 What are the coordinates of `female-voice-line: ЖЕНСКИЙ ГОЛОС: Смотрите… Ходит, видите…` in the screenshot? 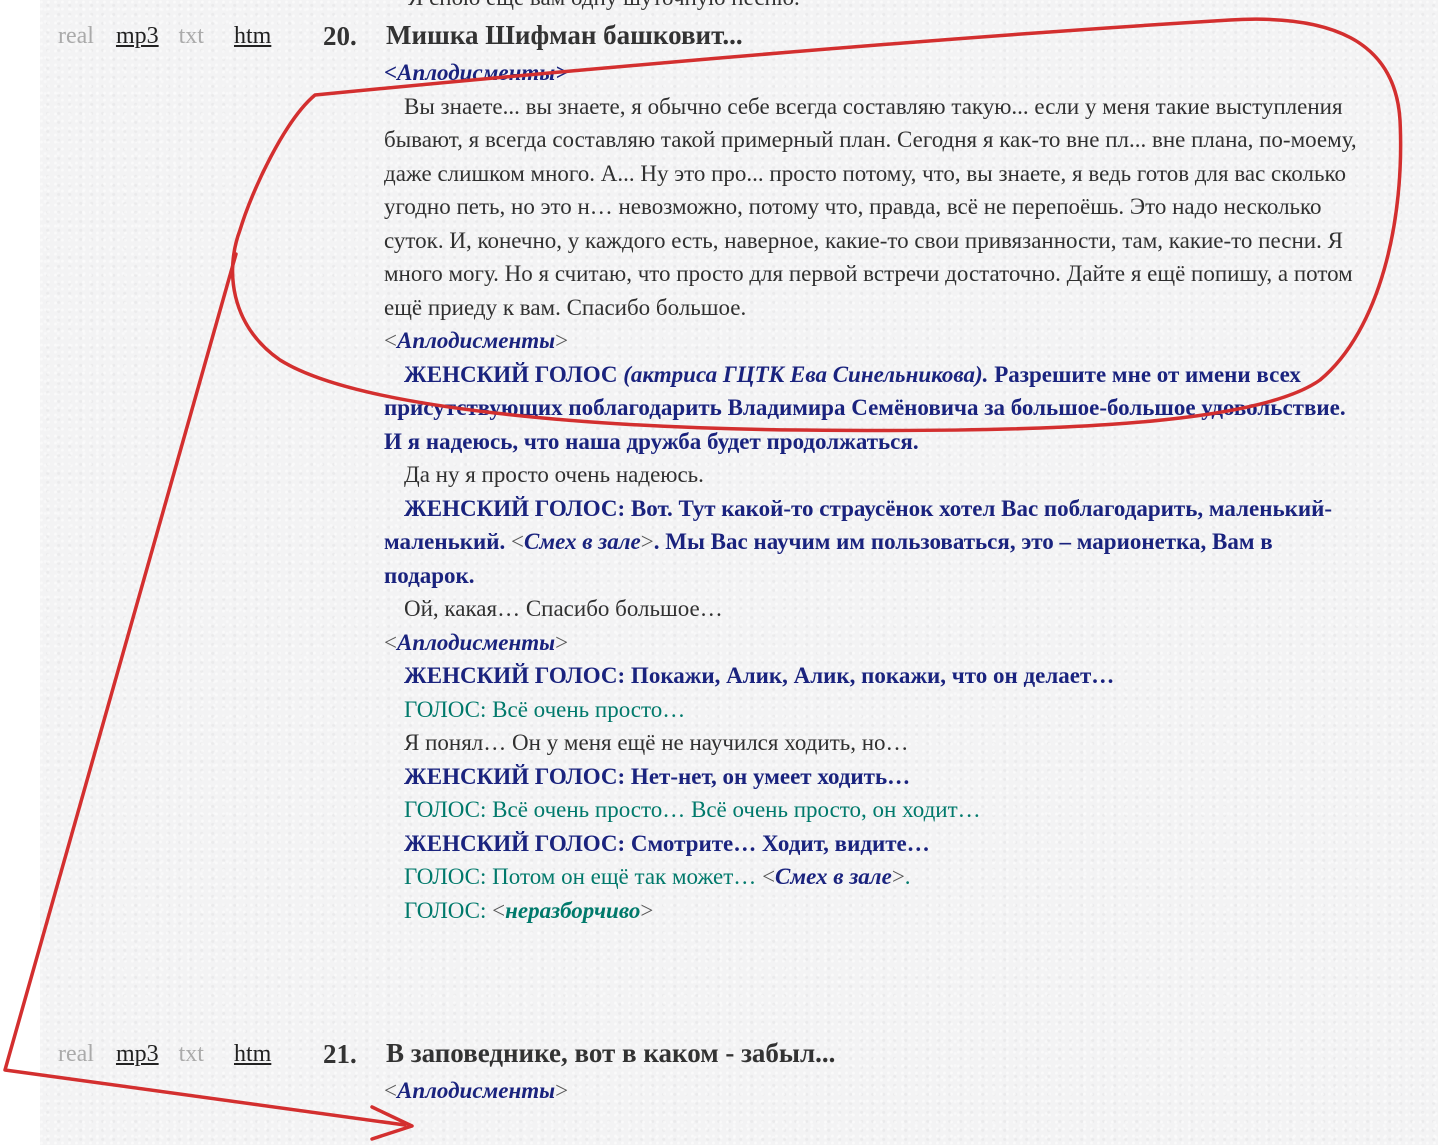 It's located at (667, 843).